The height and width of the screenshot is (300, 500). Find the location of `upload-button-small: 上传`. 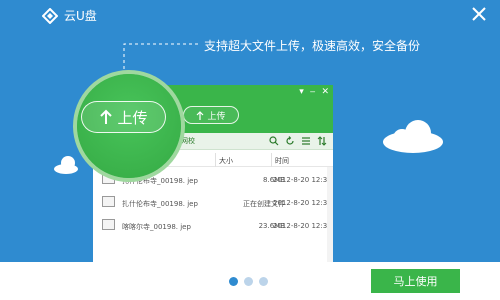

upload-button-small: 上传 is located at coordinates (211, 115).